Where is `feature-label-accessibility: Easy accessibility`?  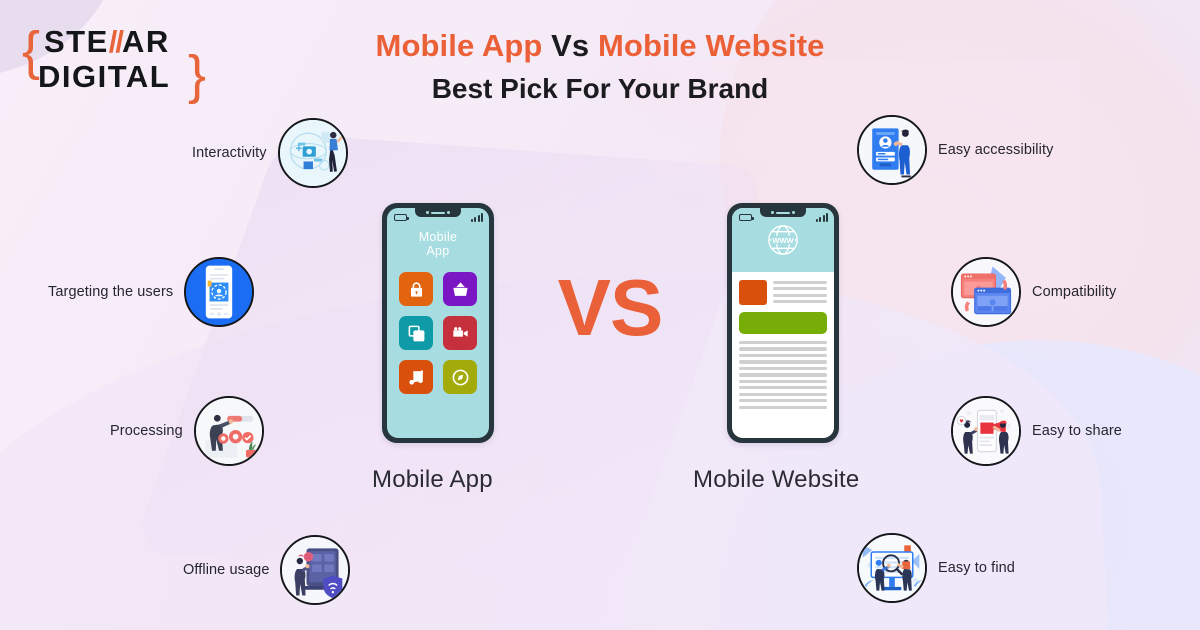
feature-label-accessibility: Easy accessibility is located at coordinates (996, 150).